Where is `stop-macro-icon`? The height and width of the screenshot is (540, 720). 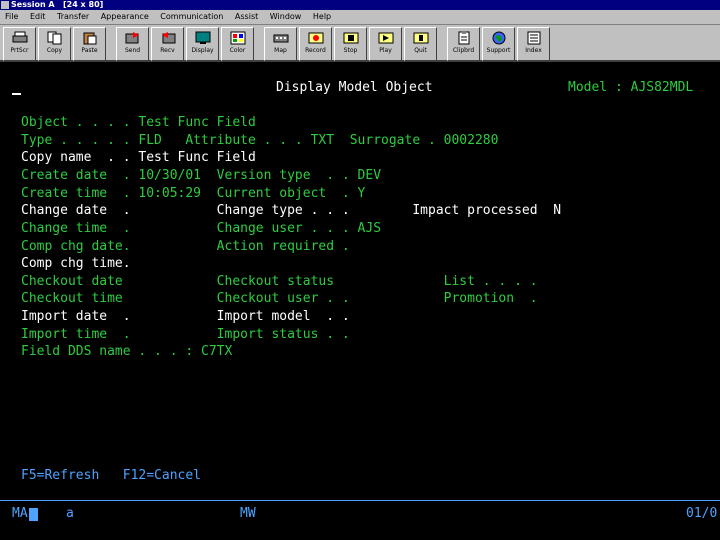 stop-macro-icon is located at coordinates (351, 37).